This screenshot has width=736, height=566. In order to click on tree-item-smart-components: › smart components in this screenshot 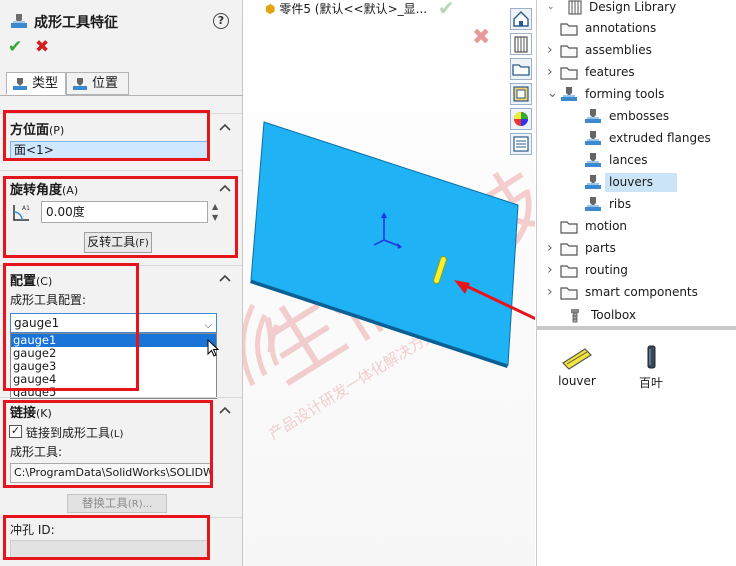, I will do `click(636, 292)`.